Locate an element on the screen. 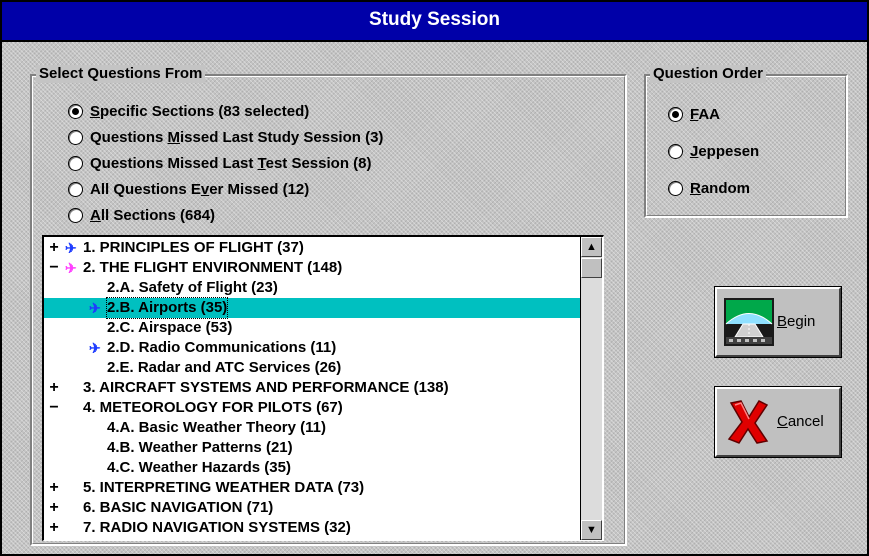 This screenshot has height=556, width=869. order-option-label: Jeppesen is located at coordinates (725, 151).